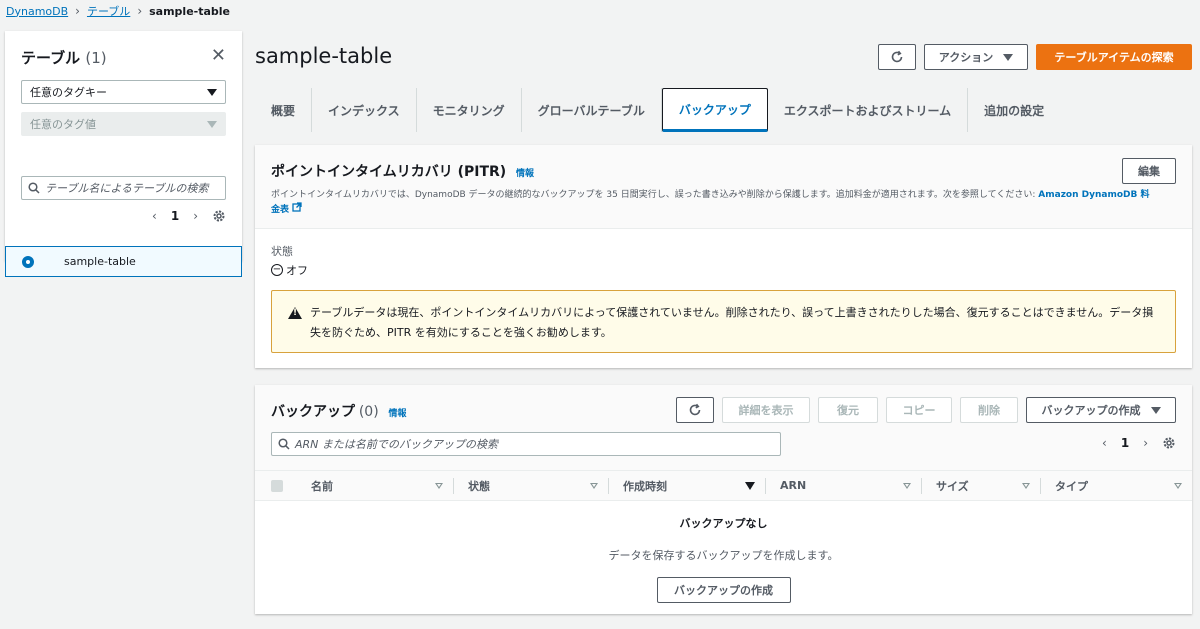 This screenshot has width=1200, height=629. What do you see at coordinates (368, 412) in the screenshot?
I see `backup-count: (0)` at bounding box center [368, 412].